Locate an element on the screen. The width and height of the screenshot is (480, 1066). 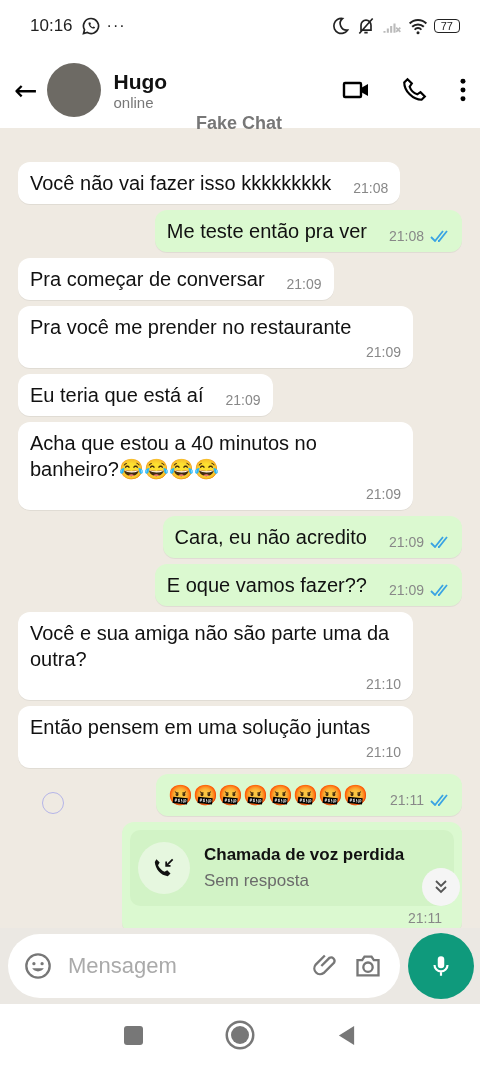
phone-icon is located at coordinates (414, 90).